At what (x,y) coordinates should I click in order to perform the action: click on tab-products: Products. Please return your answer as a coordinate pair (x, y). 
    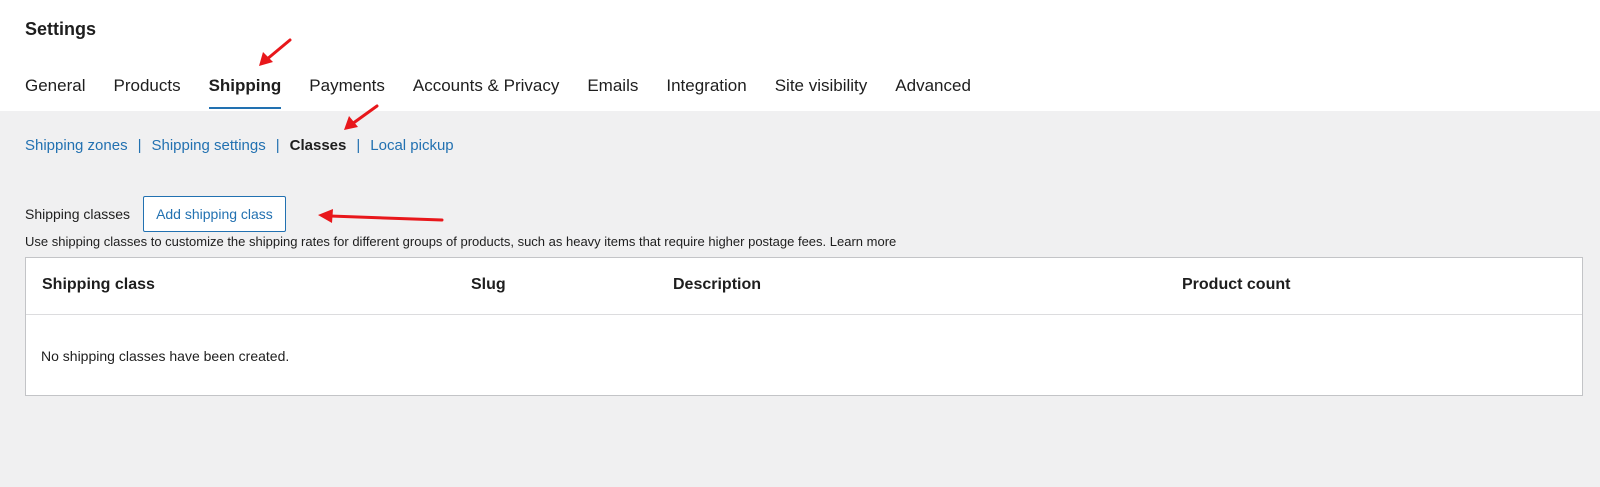
    Looking at the image, I should click on (146, 92).